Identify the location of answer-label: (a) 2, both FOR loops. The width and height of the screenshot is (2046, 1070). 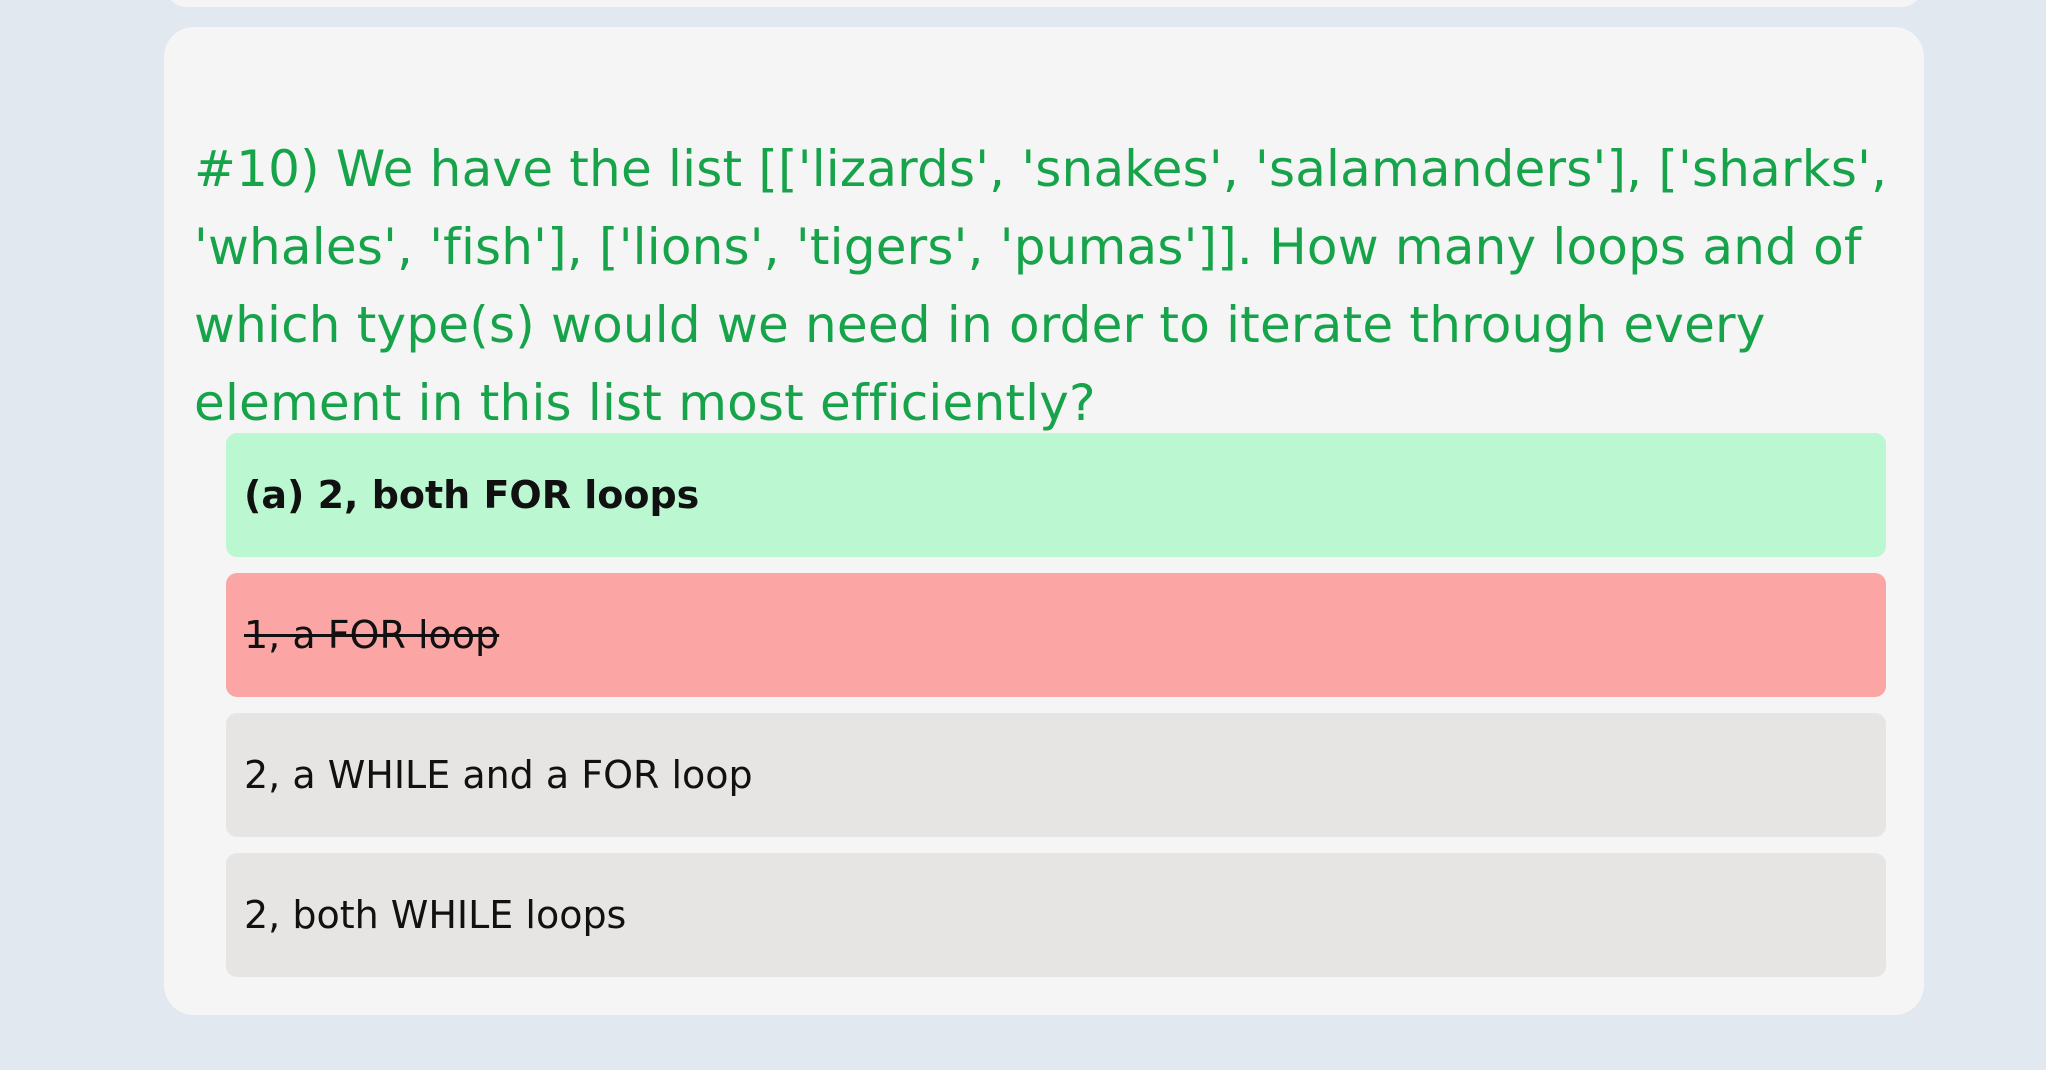
(472, 495).